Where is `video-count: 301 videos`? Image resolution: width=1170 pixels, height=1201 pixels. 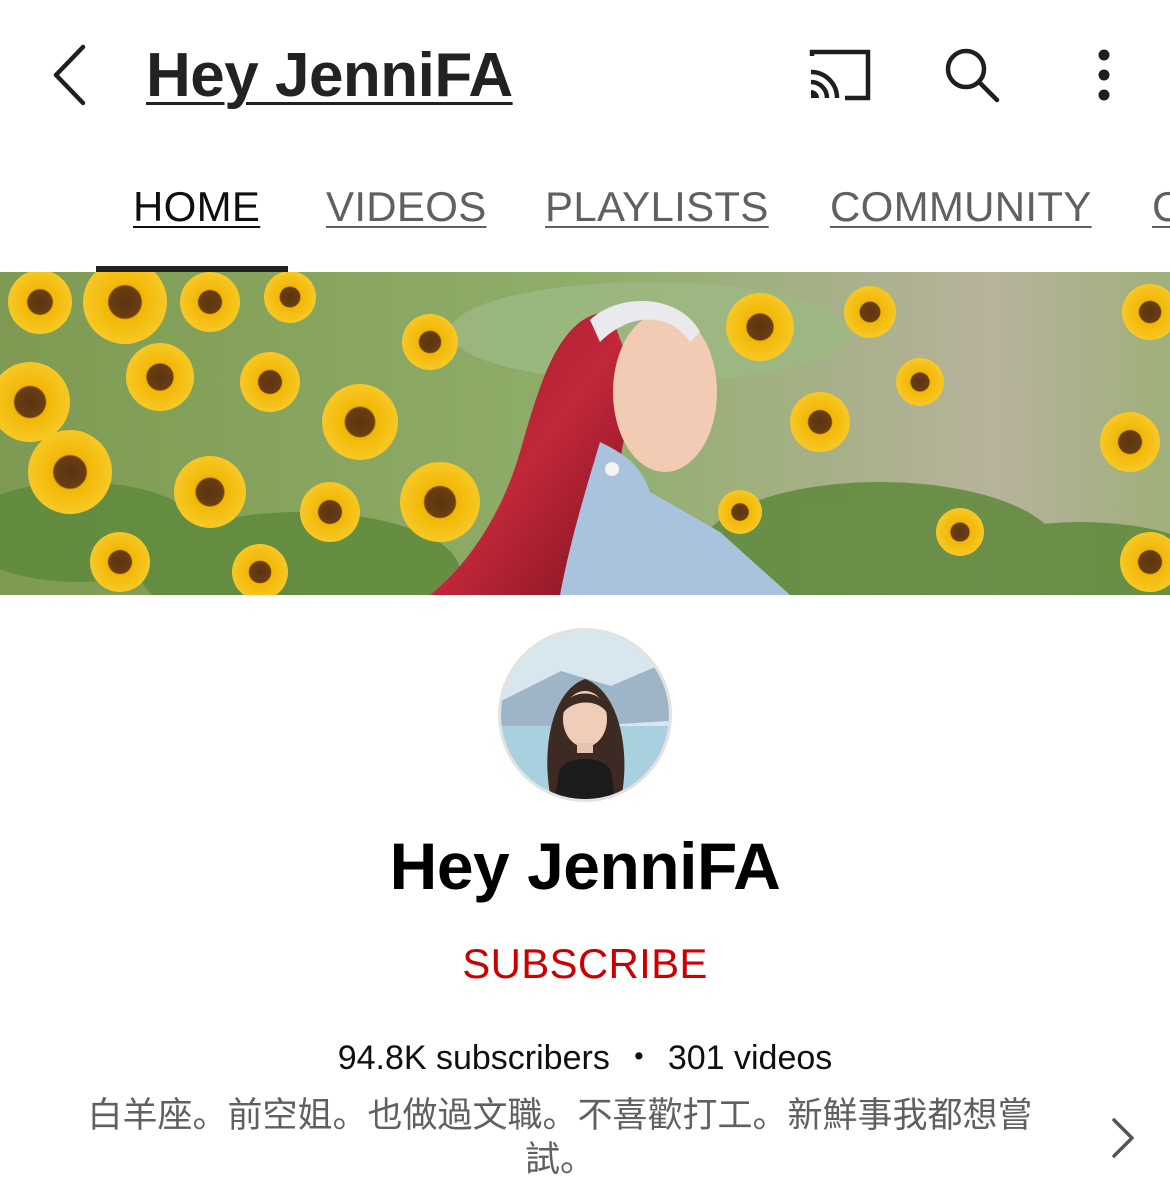
video-count: 301 videos is located at coordinates (750, 1058).